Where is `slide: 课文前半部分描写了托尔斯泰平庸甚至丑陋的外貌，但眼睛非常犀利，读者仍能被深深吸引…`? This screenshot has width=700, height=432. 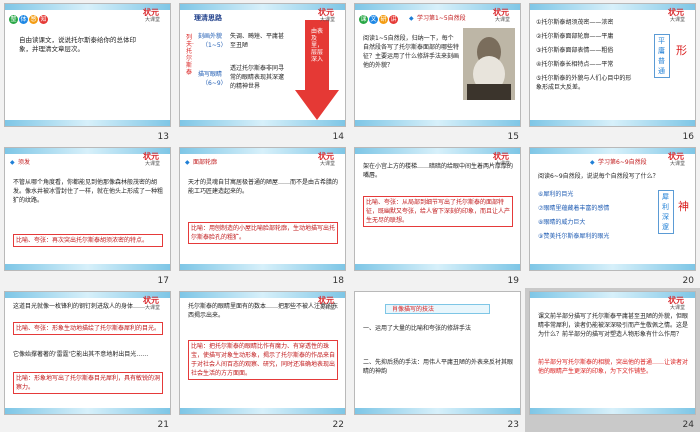 slide: 课文前半部分描写了托尔斯泰平庸甚至丑陋的外貌，但眼睛非常犀利，读者仍能被深深吸引… is located at coordinates (612, 353).